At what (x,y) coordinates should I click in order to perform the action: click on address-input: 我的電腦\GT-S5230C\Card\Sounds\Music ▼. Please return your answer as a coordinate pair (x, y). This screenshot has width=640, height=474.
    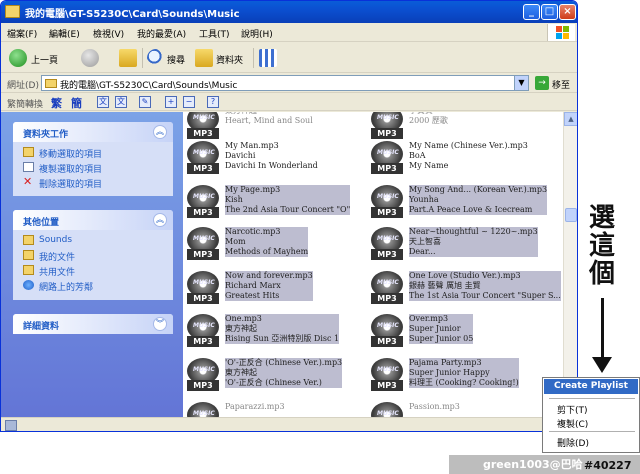
    Looking at the image, I should click on (285, 83).